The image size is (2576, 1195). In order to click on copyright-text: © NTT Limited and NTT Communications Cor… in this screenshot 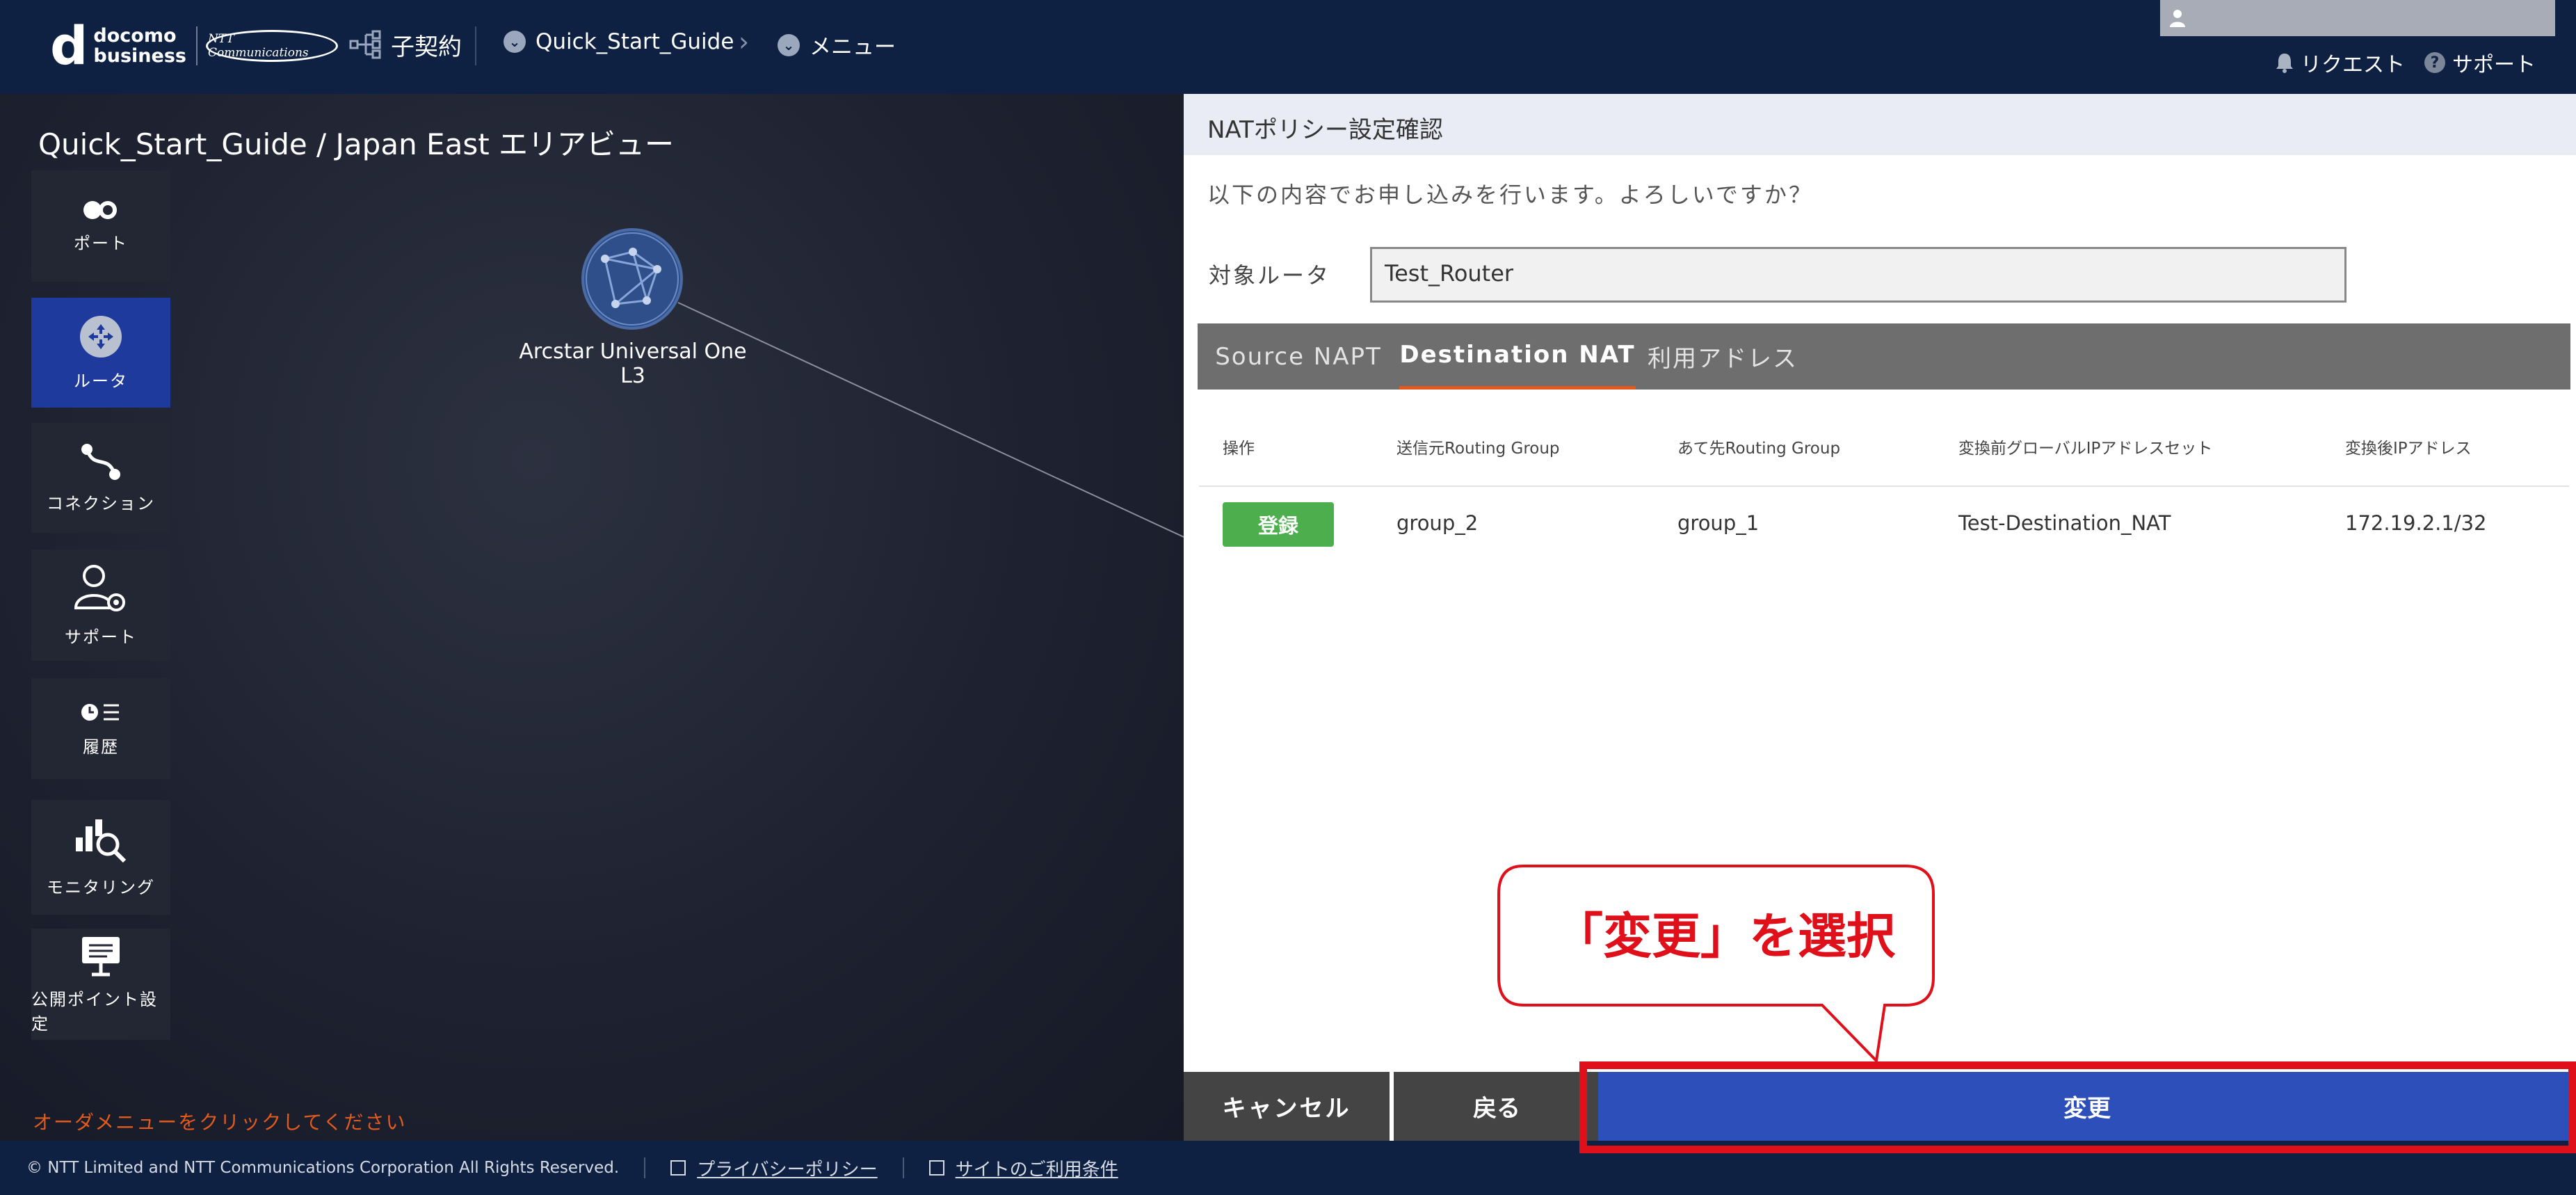, I will do `click(323, 1168)`.